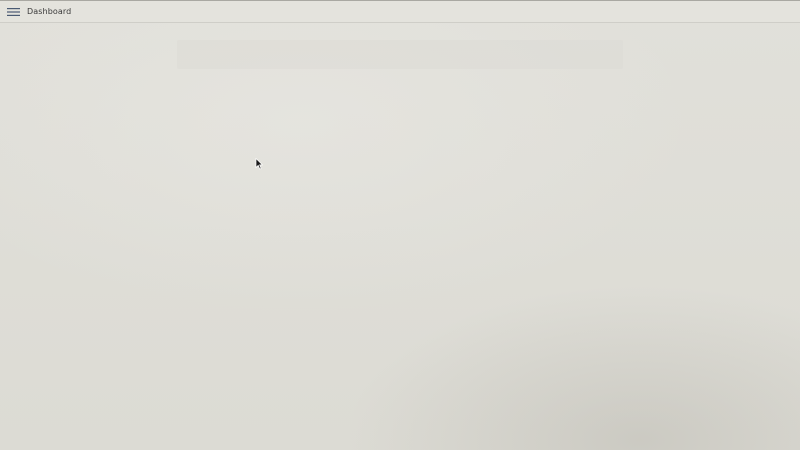  I want to click on hamburger-menu-icon, so click(13, 12).